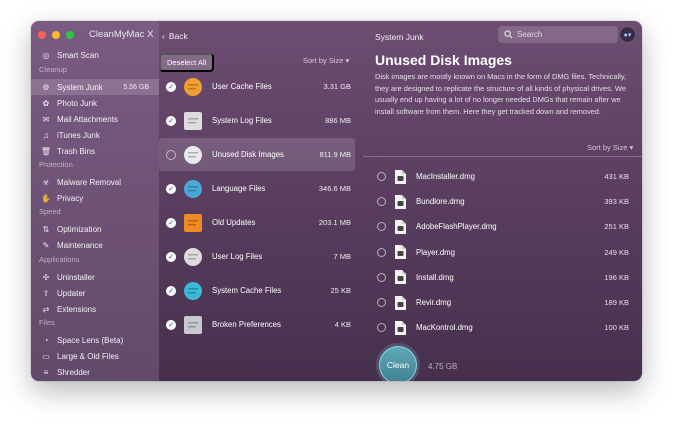  I want to click on sort-by-size-menu: Sort by Size ▾, so click(326, 60).